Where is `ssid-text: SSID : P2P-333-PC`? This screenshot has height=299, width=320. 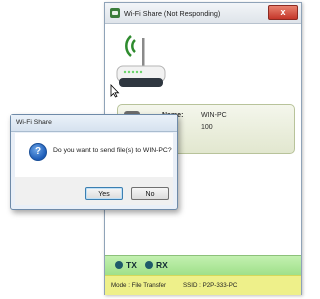
ssid-text: SSID : P2P-333-PC is located at coordinates (210, 285).